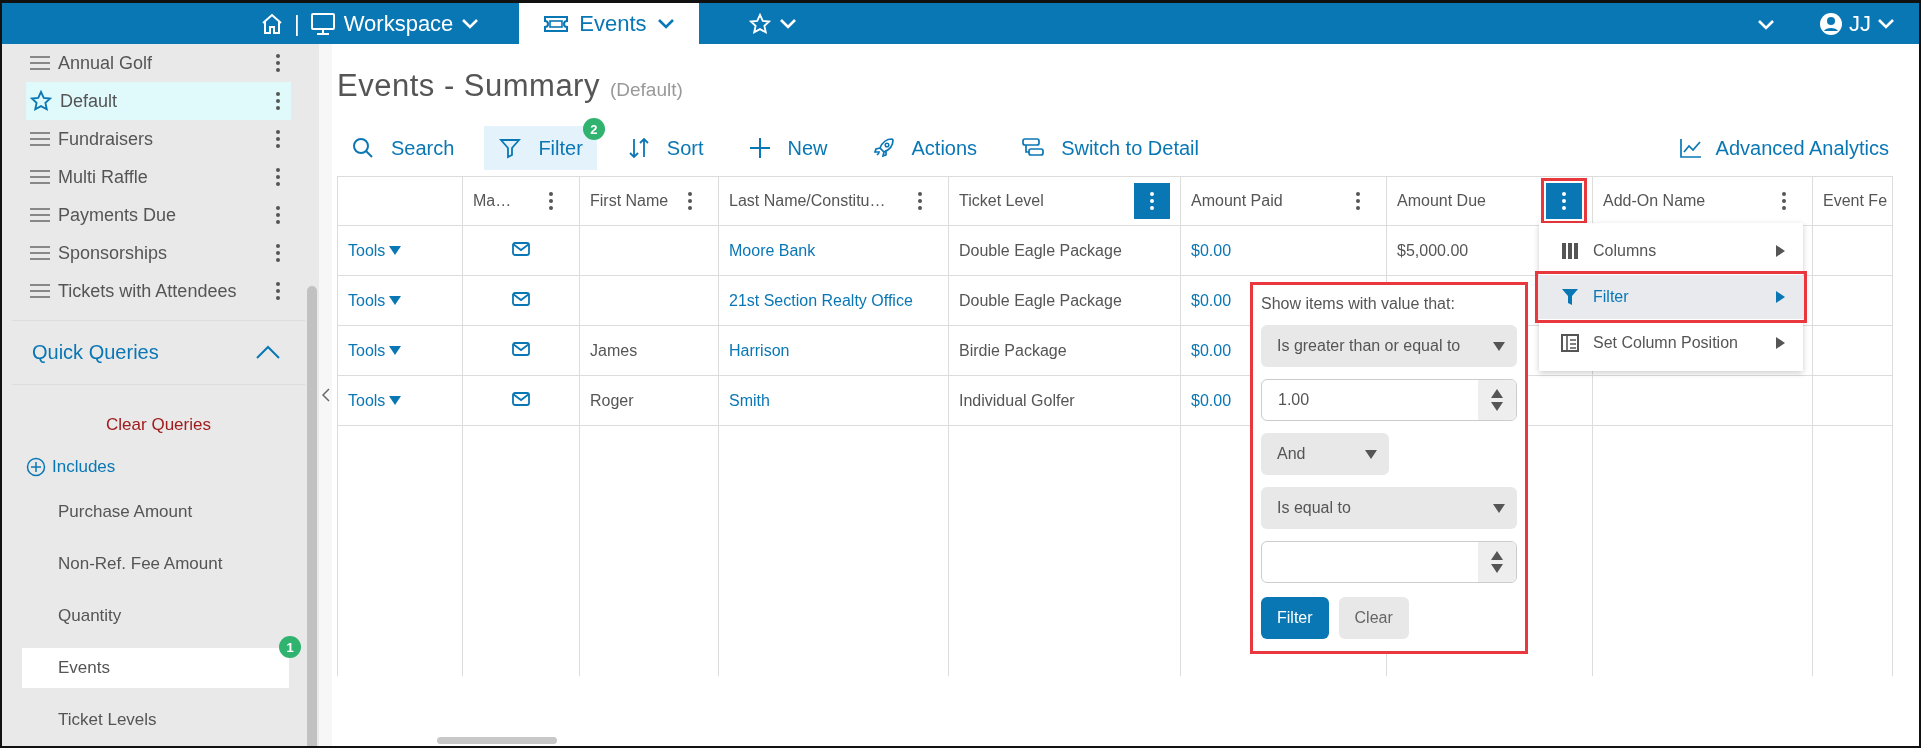  I want to click on includes-link: Includes, so click(158, 467).